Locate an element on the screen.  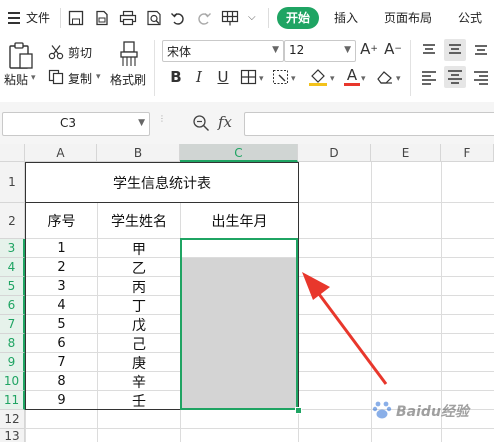
menu-bar: 文件 ⌵ 开始 插入 页面布局 公式 is located at coordinates (247, 18).